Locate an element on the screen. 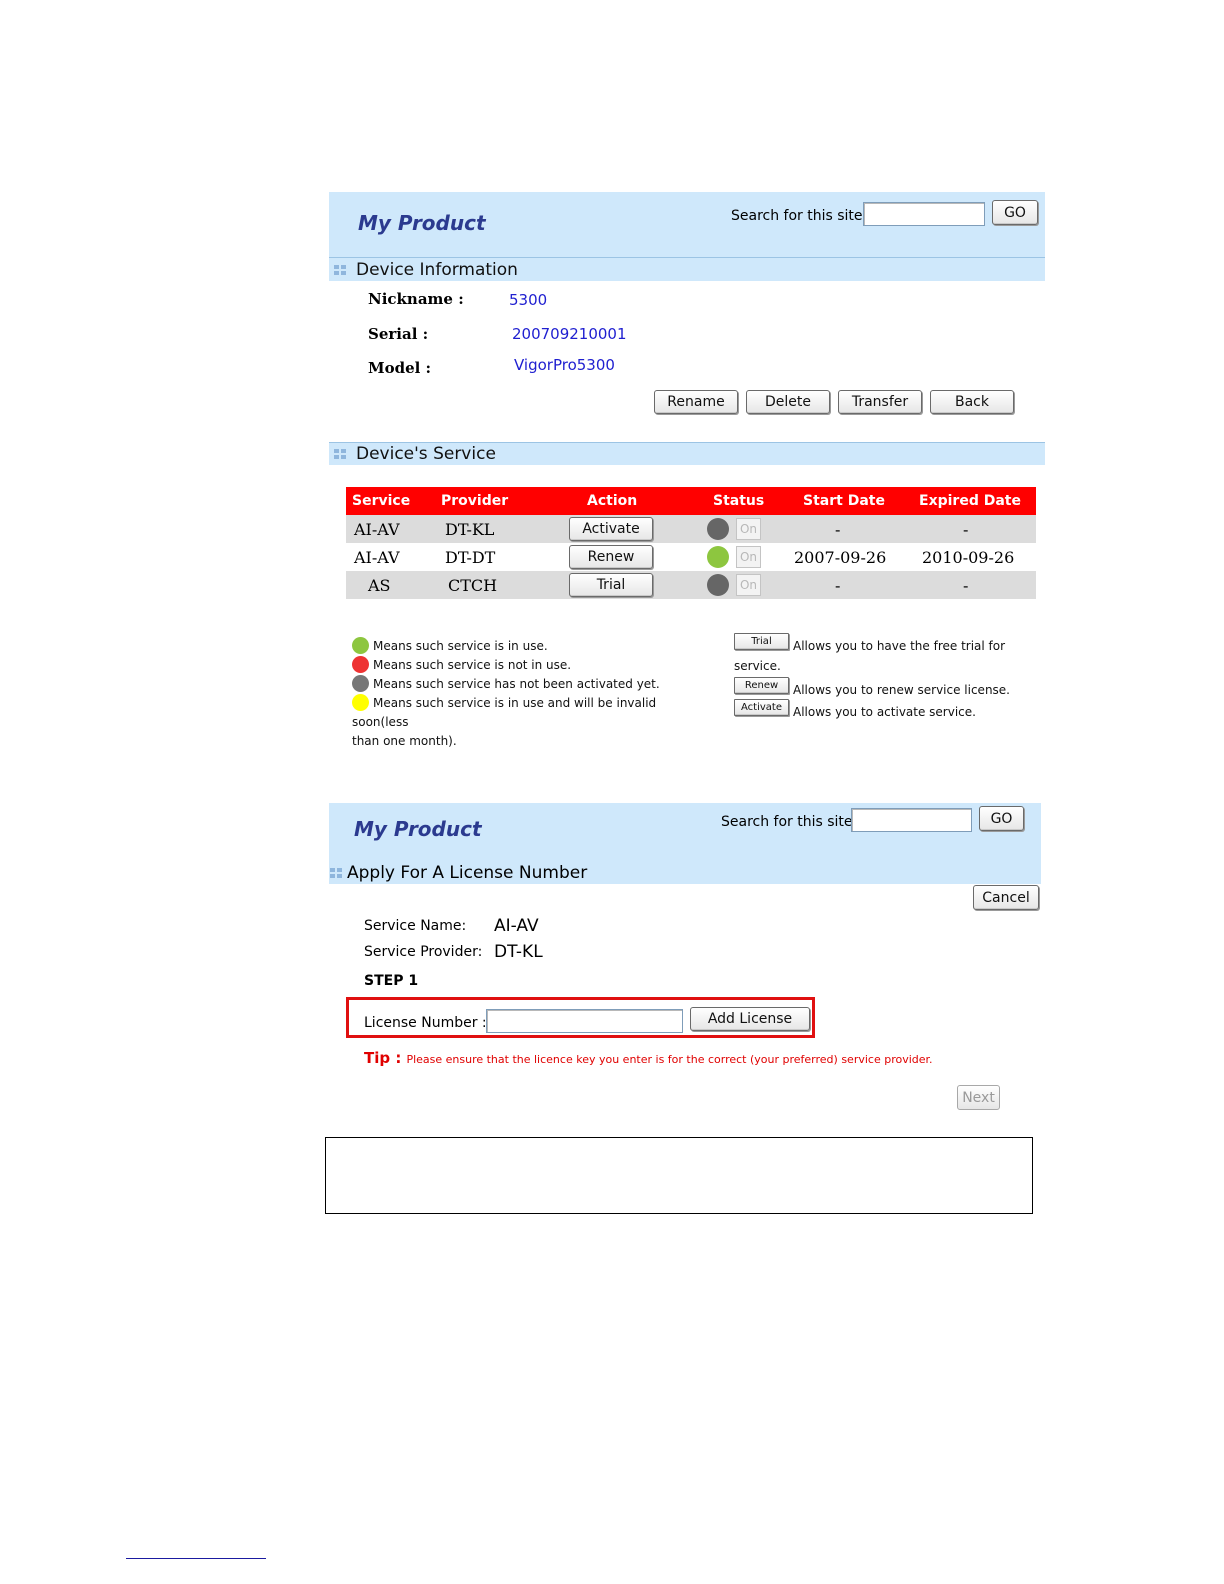  provider-cell: DT-KL is located at coordinates (470, 529).